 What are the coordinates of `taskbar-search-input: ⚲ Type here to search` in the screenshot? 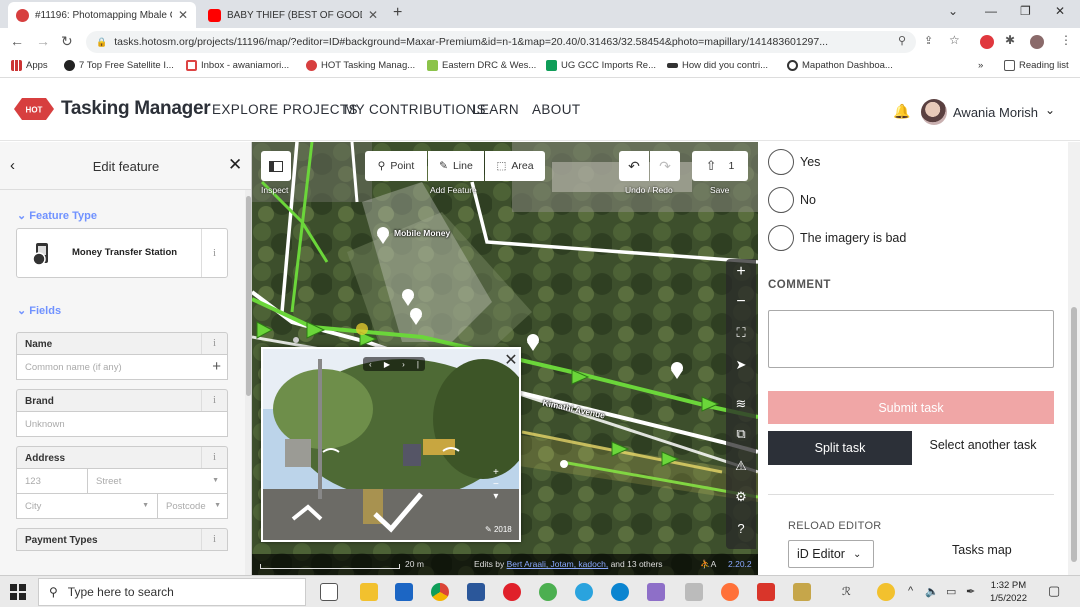 It's located at (172, 592).